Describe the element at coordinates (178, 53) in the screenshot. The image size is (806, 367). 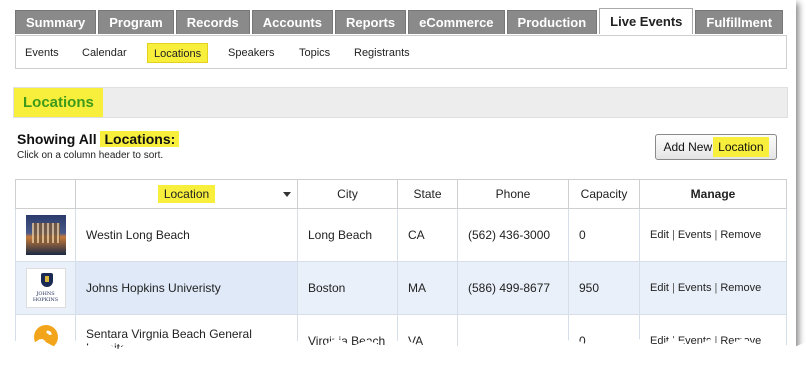
I see `subnav-item-locations: Locations` at that location.